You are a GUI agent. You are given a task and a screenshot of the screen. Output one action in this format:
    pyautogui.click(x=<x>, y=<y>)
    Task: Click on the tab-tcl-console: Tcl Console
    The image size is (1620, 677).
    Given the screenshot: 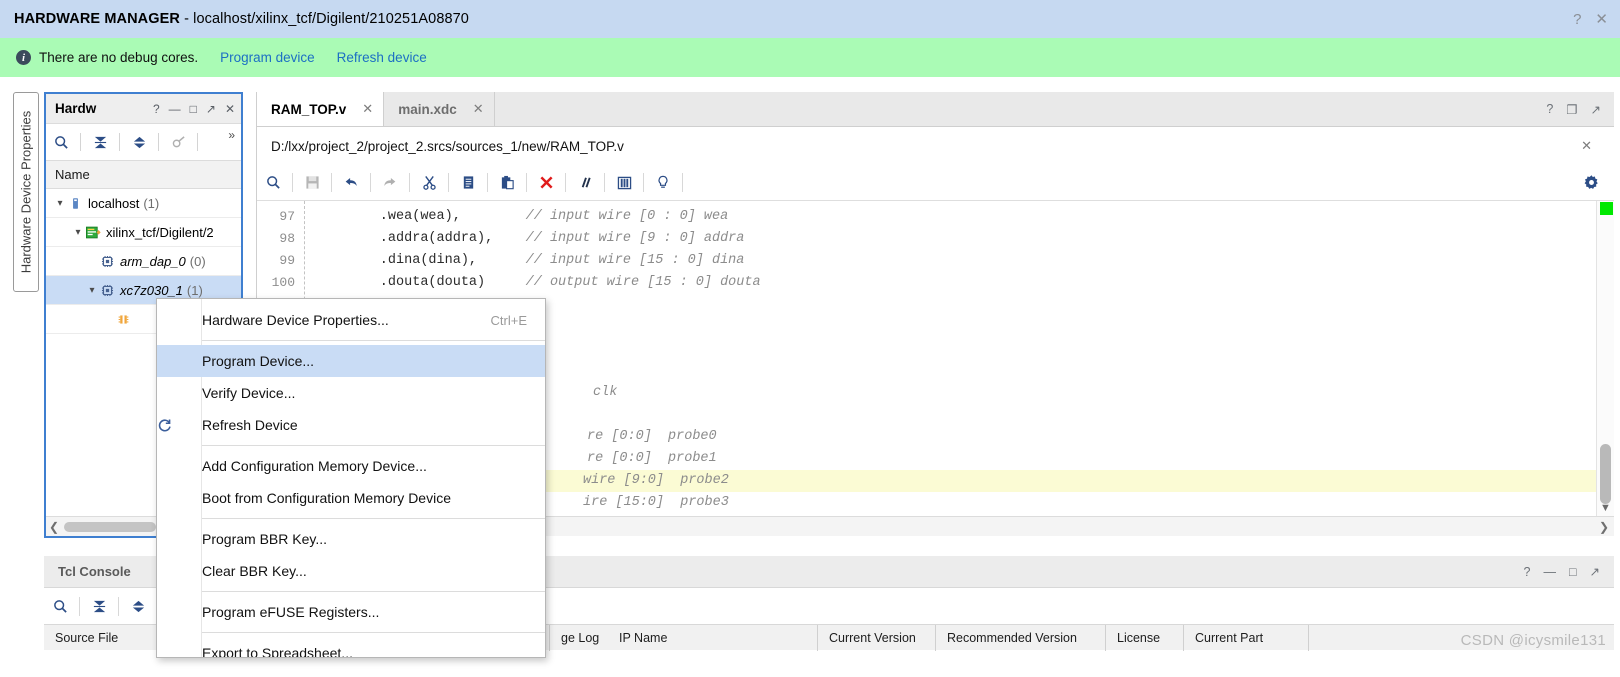 What is the action you would take?
    pyautogui.click(x=94, y=571)
    